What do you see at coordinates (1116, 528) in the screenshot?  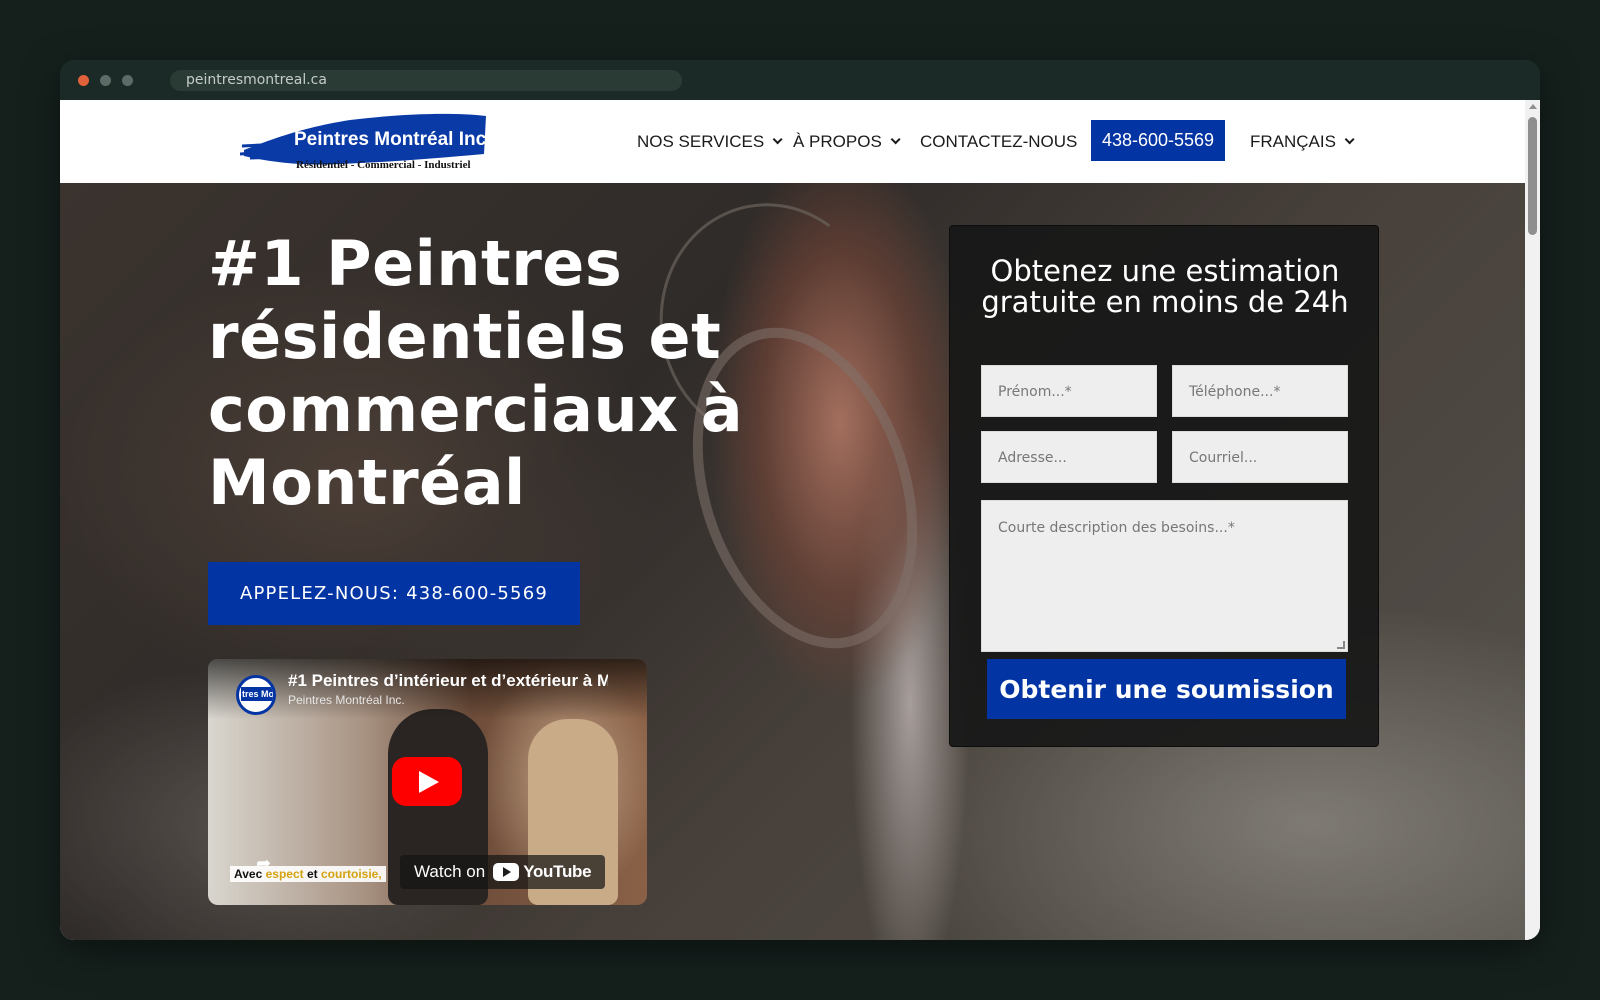 I see `description-placeholder: Courte description des besoins...*` at bounding box center [1116, 528].